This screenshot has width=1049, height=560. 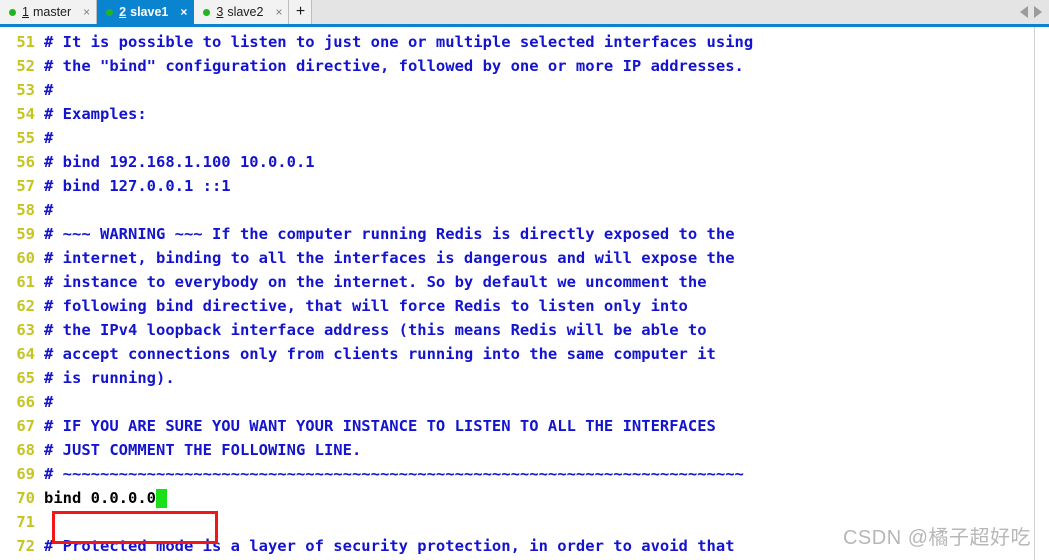 I want to click on code-line: 58 #, so click(x=376, y=210).